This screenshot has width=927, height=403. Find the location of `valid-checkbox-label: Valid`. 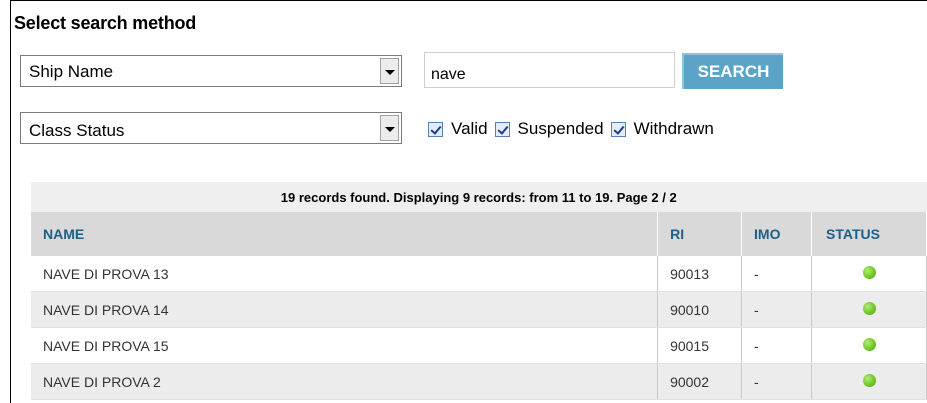

valid-checkbox-label: Valid is located at coordinates (469, 128).